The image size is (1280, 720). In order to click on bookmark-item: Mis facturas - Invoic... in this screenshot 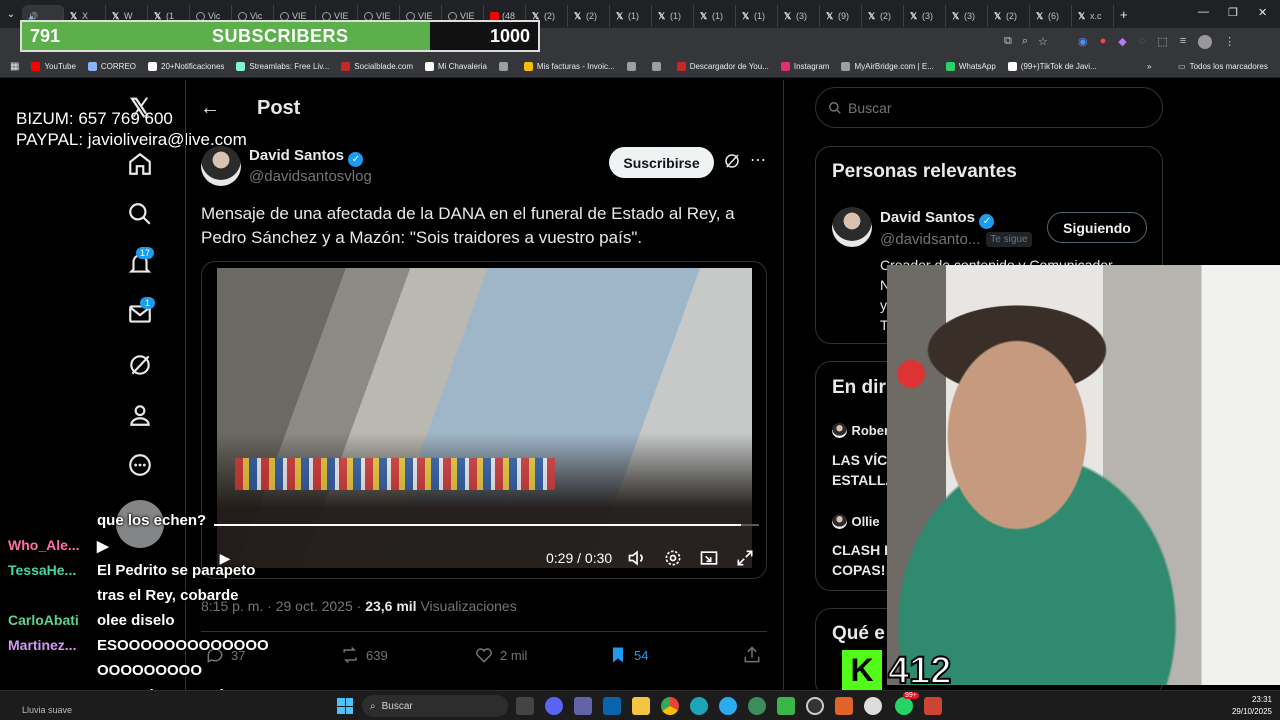, I will do `click(569, 66)`.